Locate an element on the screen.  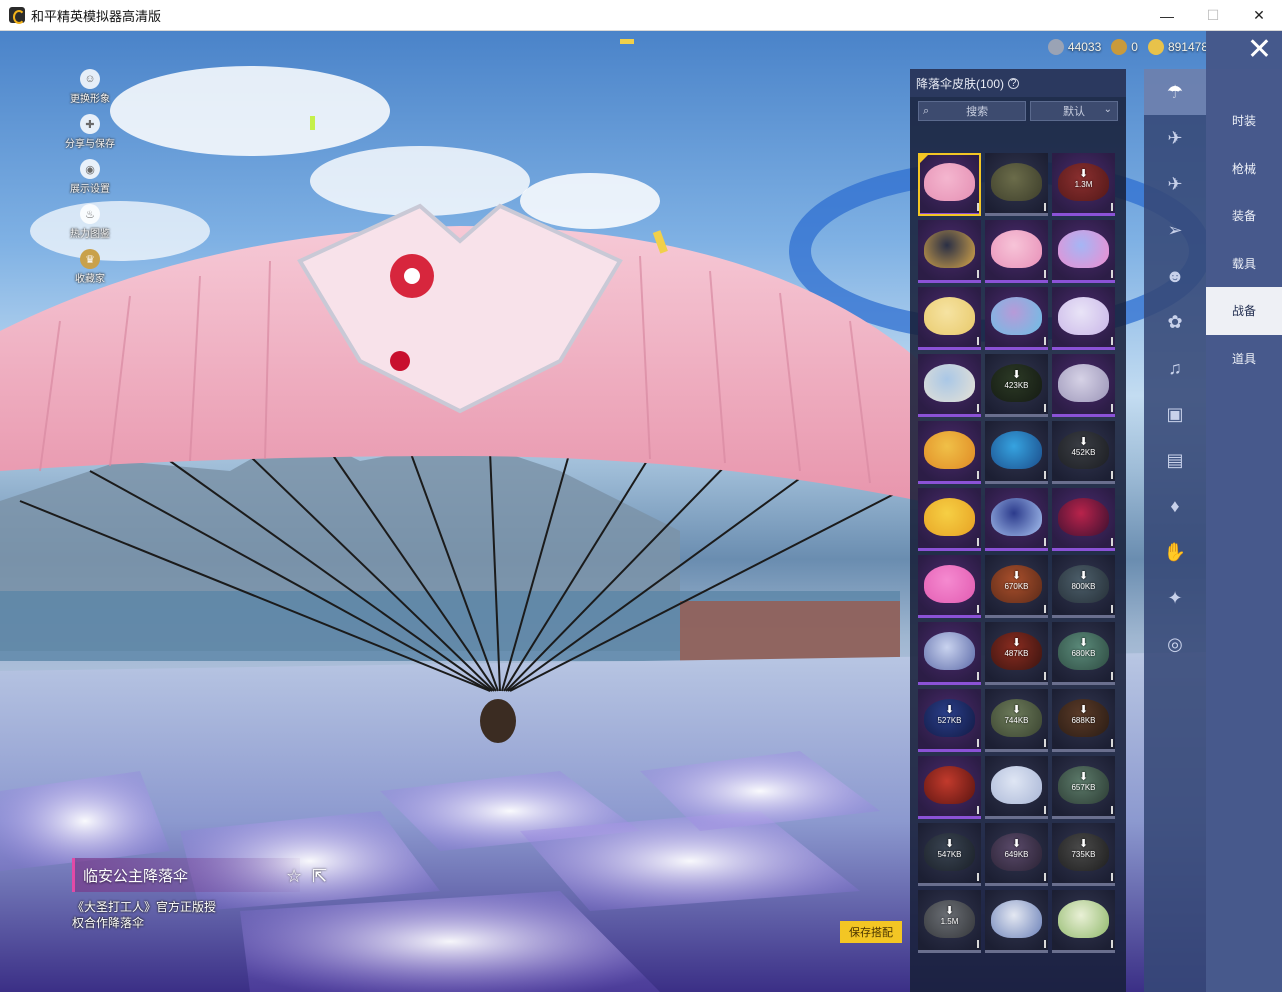
sound-icon: ♫ is located at coordinates (1175, 368).